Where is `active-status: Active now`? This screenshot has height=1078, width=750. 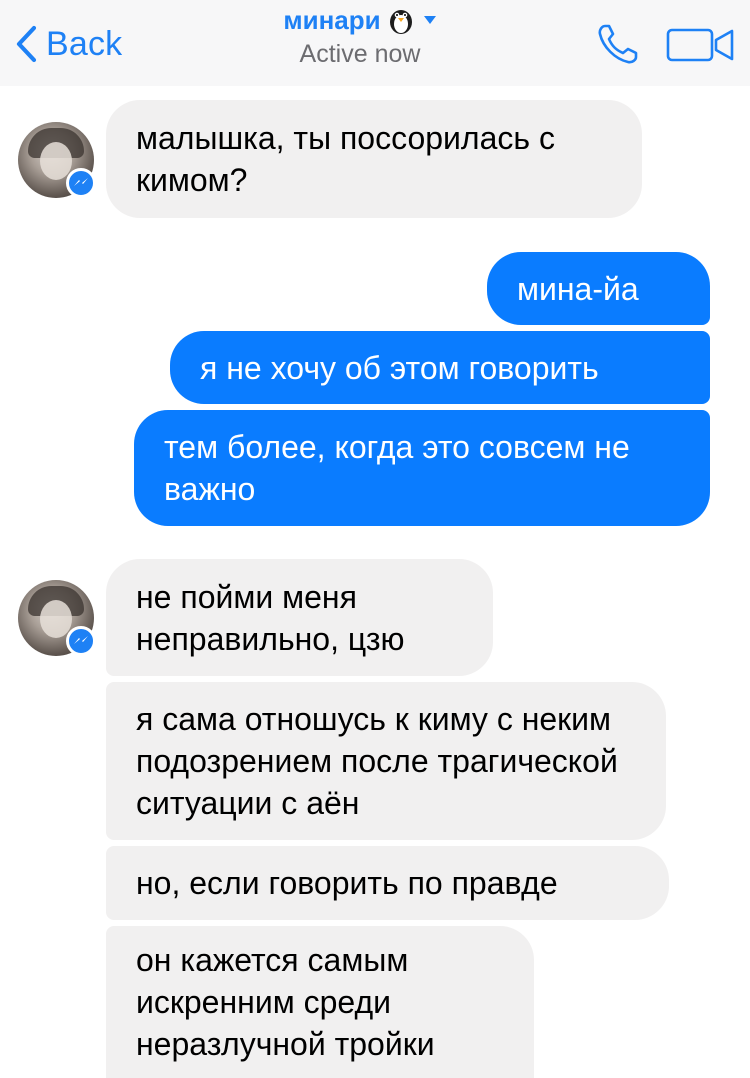 active-status: Active now is located at coordinates (360, 54).